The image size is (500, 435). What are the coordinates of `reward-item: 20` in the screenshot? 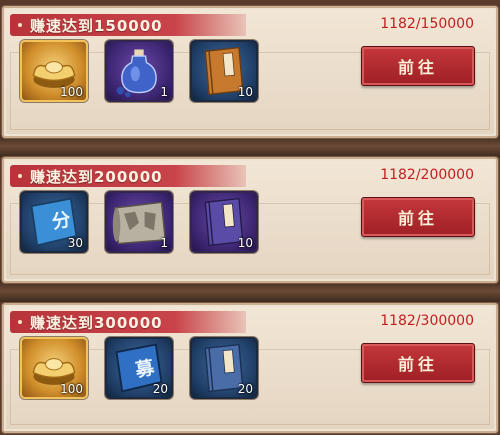 It's located at (224, 368).